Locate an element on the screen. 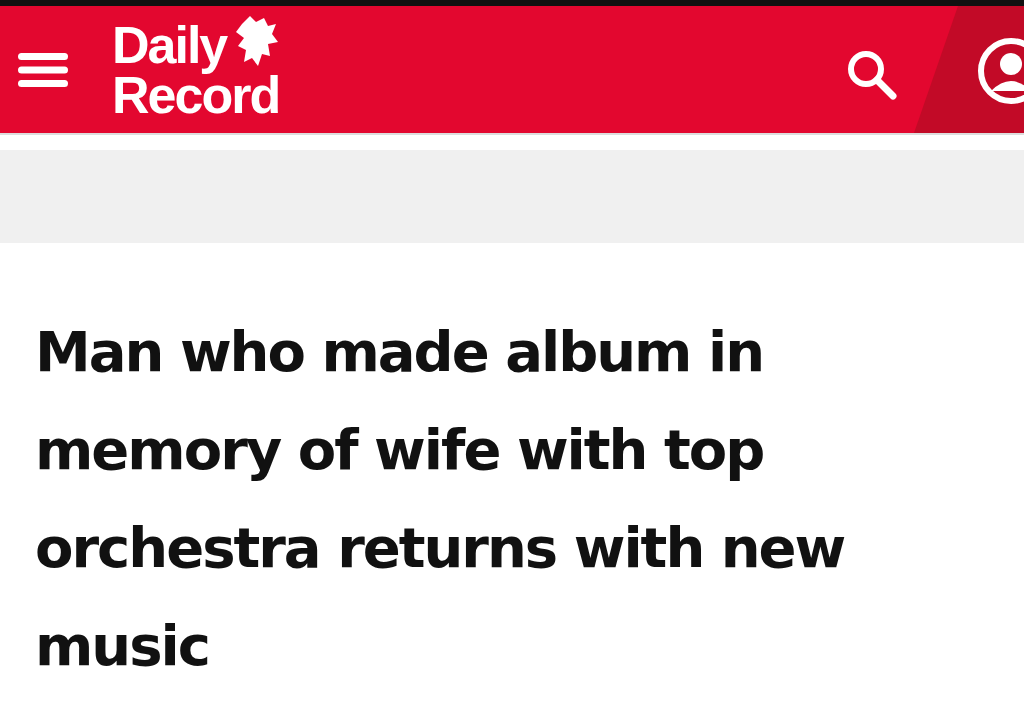 This screenshot has width=1024, height=720. search-icon is located at coordinates (872, 75).